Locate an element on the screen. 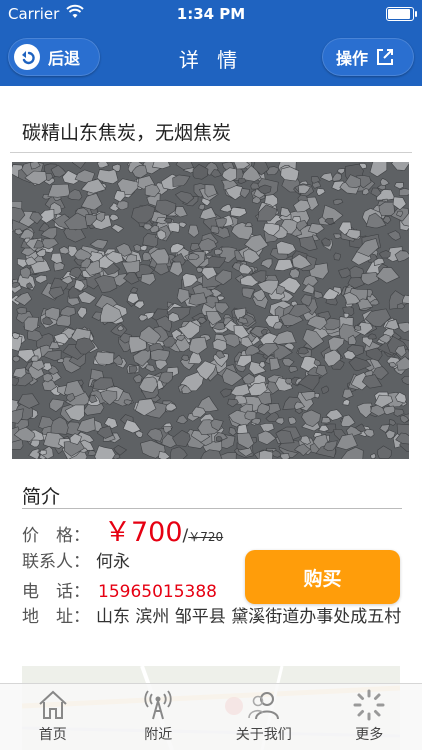  current-price: ￥700 is located at coordinates (143, 532).